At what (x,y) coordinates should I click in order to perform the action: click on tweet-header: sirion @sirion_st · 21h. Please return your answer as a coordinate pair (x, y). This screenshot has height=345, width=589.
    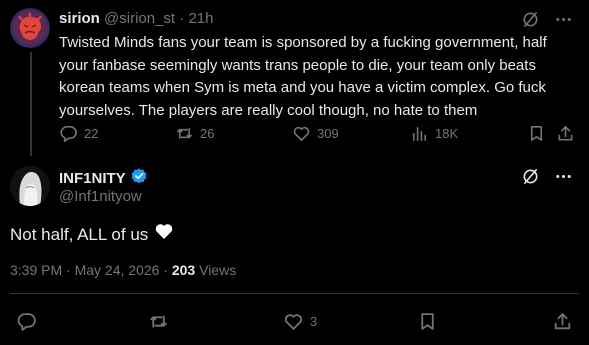
    Looking at the image, I should click on (136, 19).